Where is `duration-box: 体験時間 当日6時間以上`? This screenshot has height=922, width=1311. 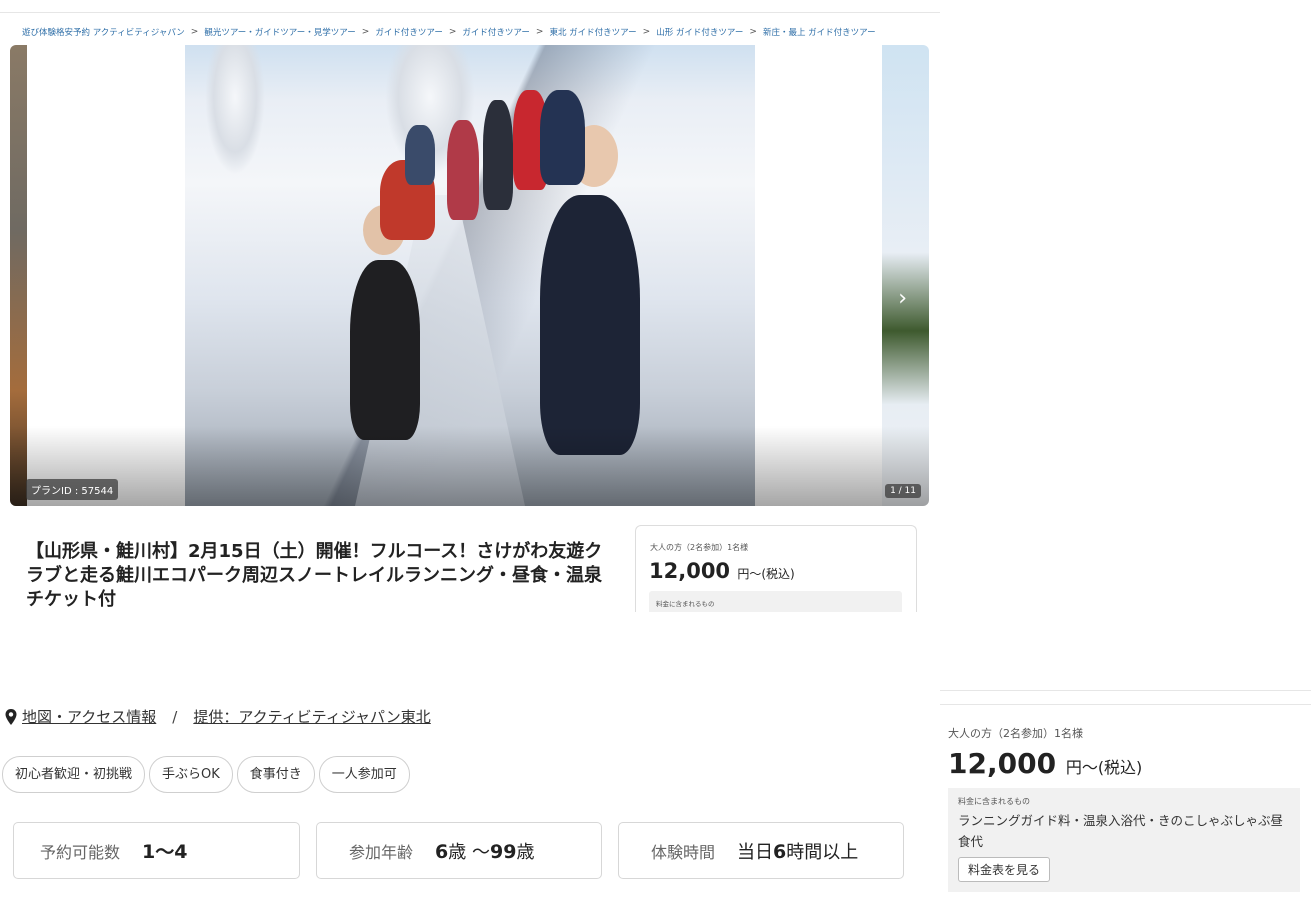 duration-box: 体験時間 当日6時間以上 is located at coordinates (761, 850).